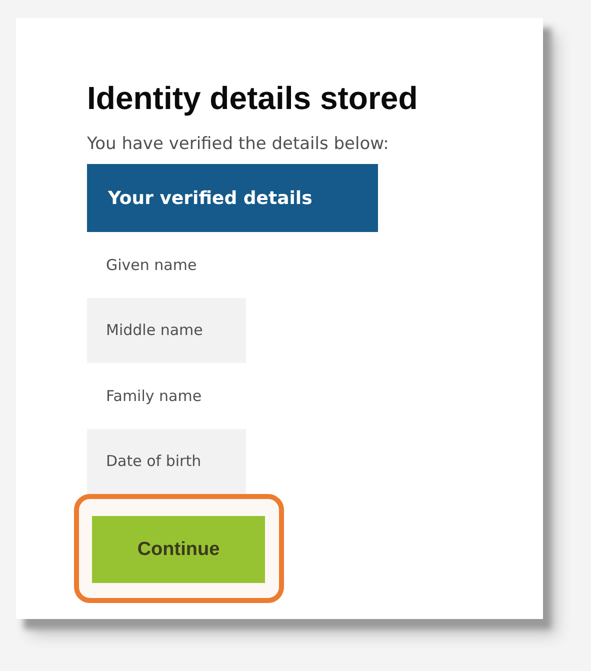 The height and width of the screenshot is (671, 591). I want to click on detail-label: Middle name, so click(166, 330).